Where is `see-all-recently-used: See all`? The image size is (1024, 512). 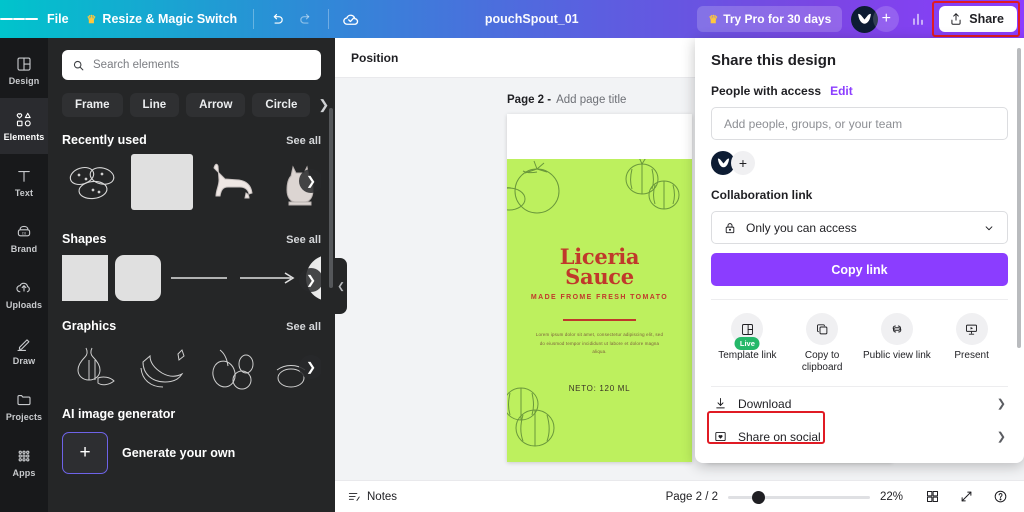 see-all-recently-used: See all is located at coordinates (303, 141).